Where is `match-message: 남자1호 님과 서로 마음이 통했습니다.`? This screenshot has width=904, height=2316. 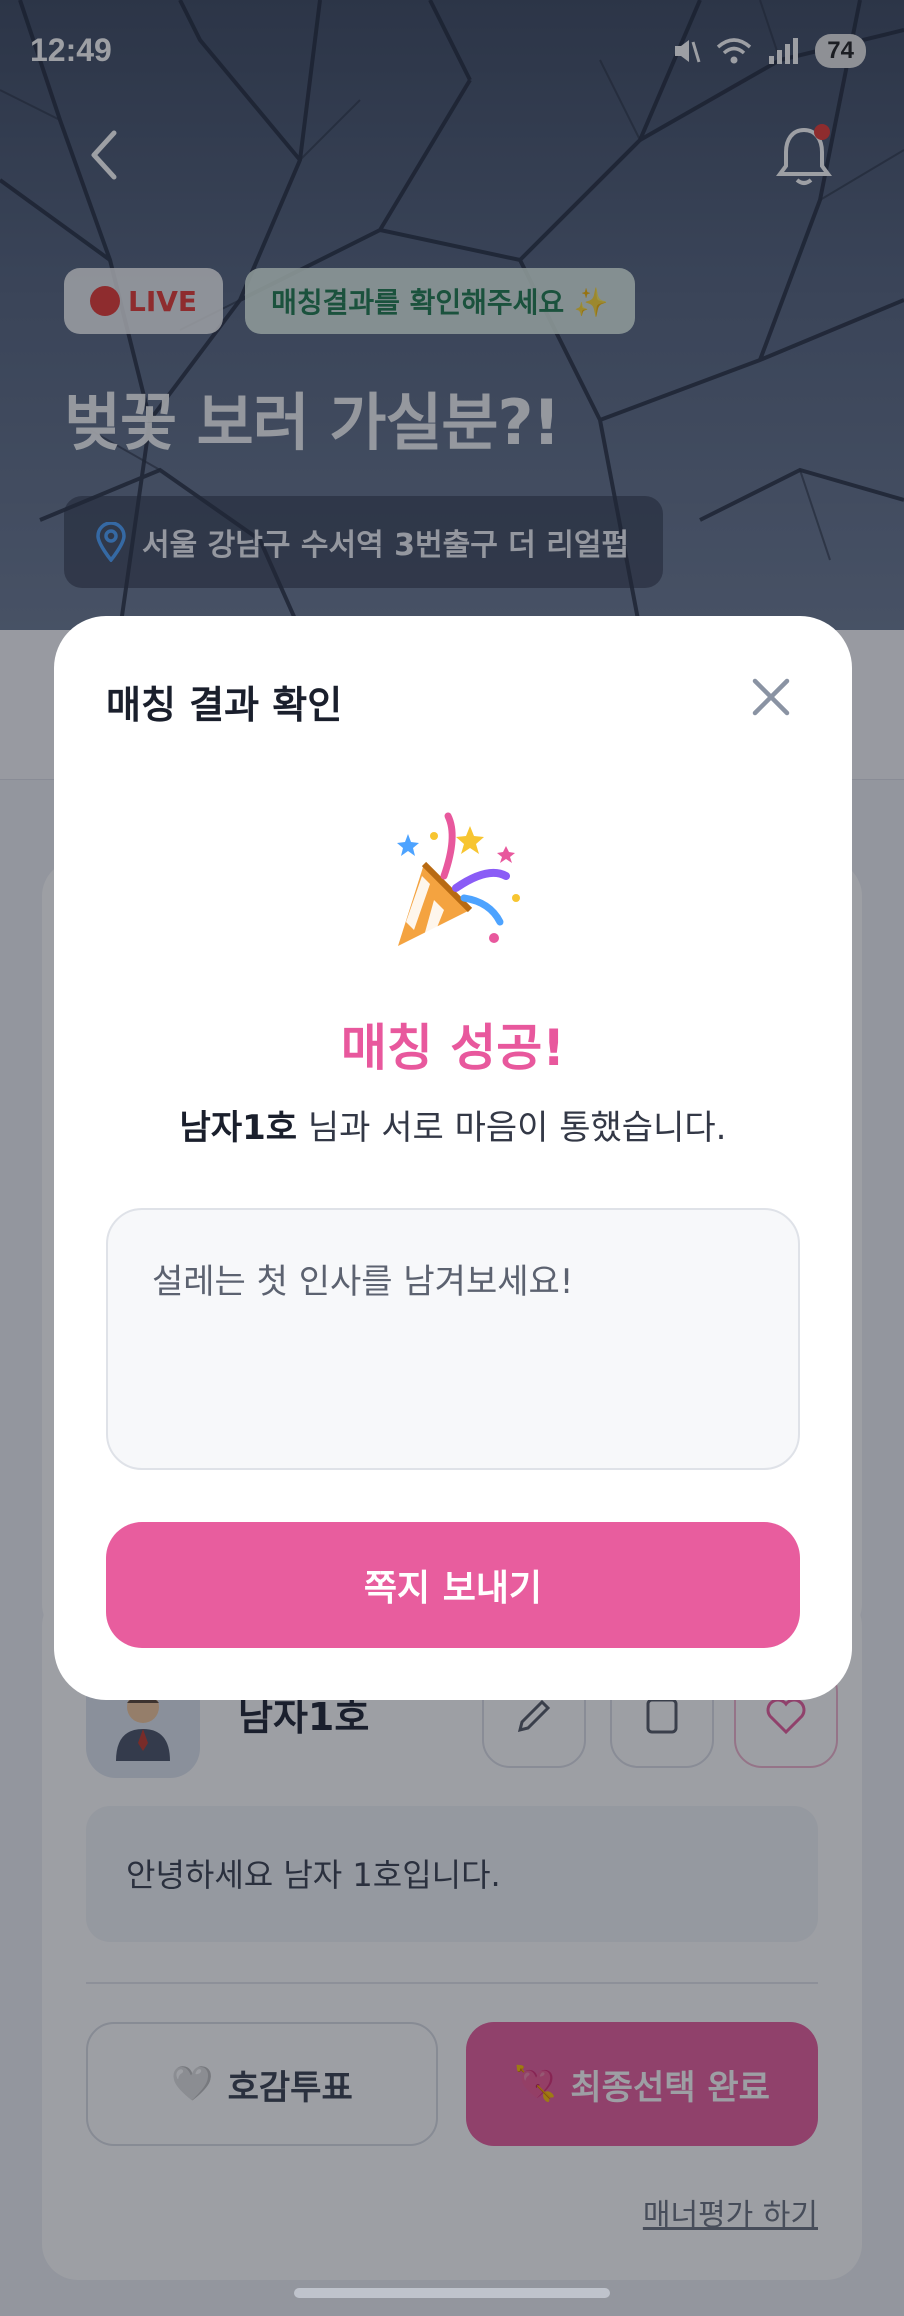 match-message: 남자1호 님과 서로 마음이 통했습니다. is located at coordinates (453, 1124).